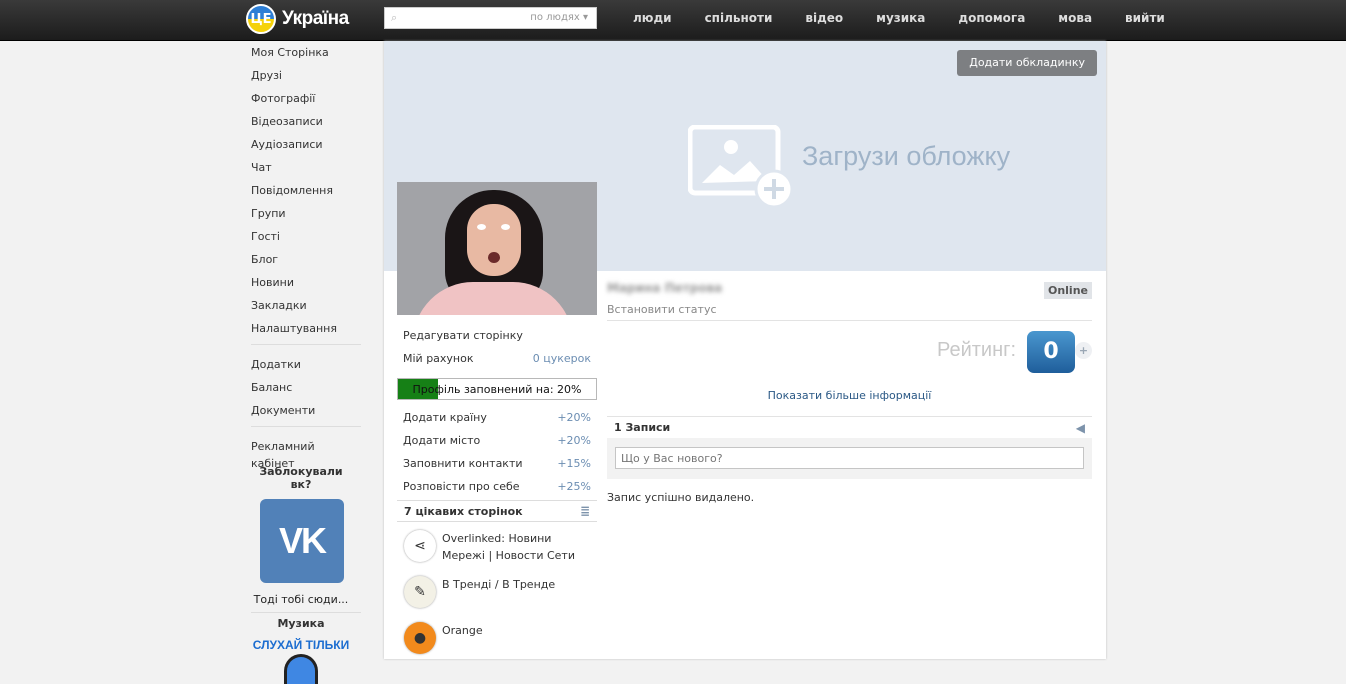  What do you see at coordinates (574, 463) in the screenshot?
I see `task-value: +15%` at bounding box center [574, 463].